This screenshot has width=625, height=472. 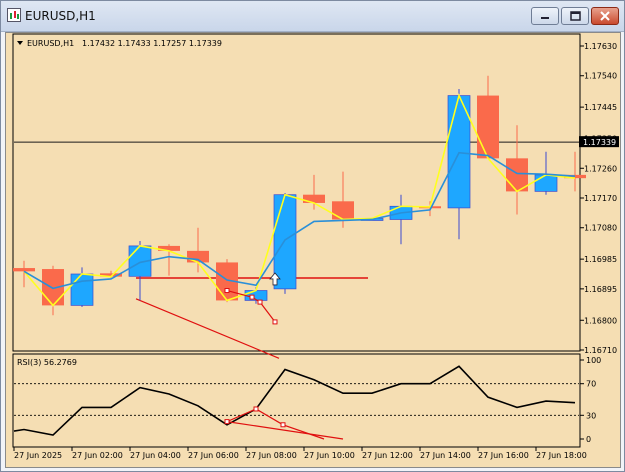 What do you see at coordinates (60, 16) in the screenshot?
I see `window-title: EURUSD,H1` at bounding box center [60, 16].